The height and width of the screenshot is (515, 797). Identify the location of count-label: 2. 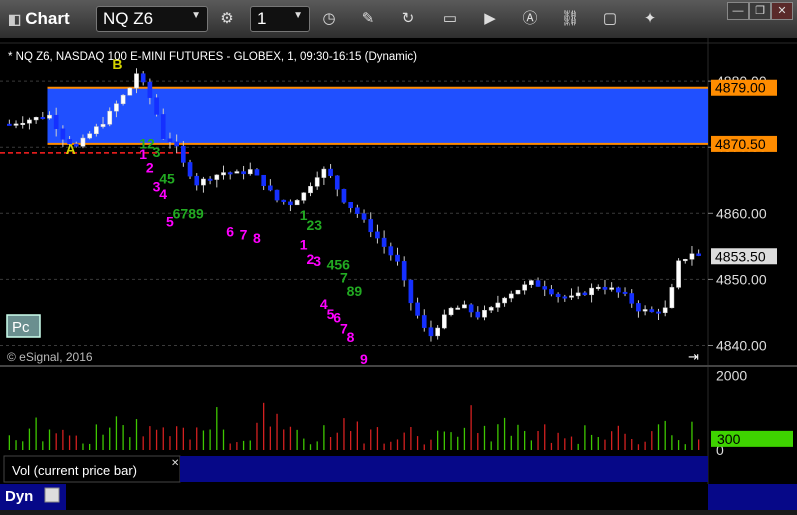
(150, 167).